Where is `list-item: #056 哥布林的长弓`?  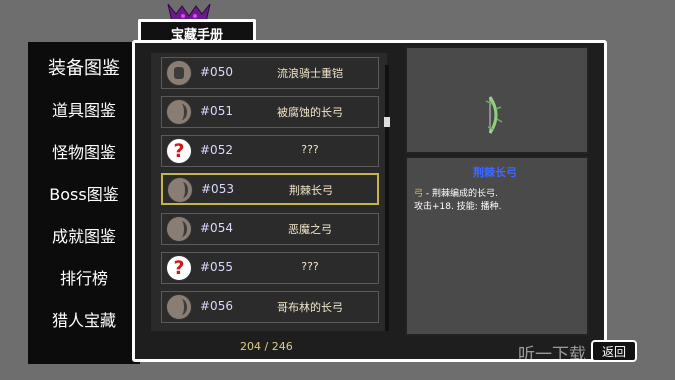 list-item: #056 哥布林的长弓 is located at coordinates (270, 307).